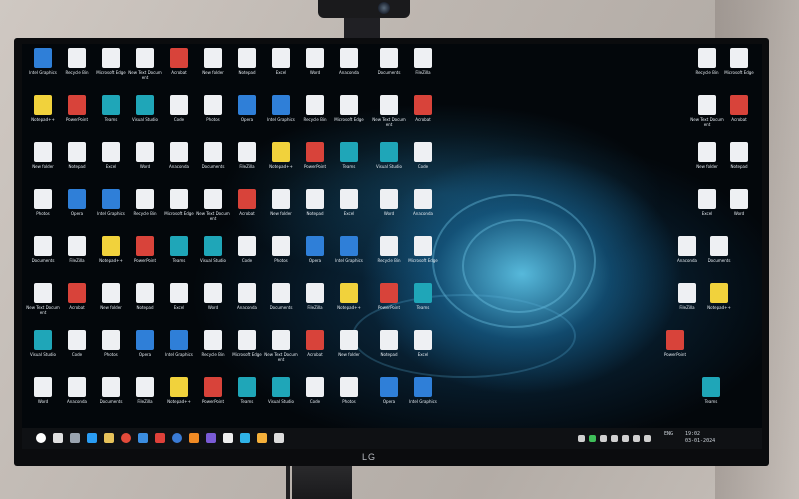  What do you see at coordinates (143, 438) in the screenshot?
I see `mail-icon` at bounding box center [143, 438].